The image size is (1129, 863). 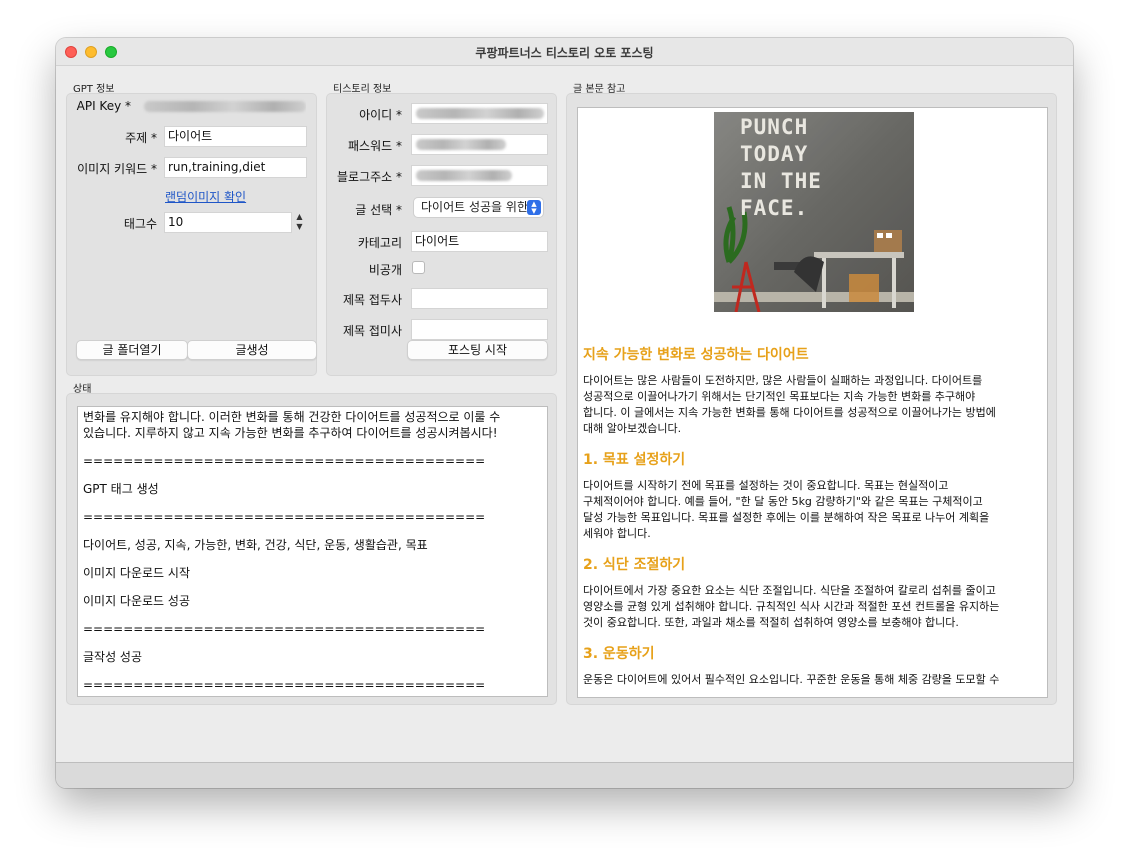 I want to click on post-select: 다이어트 성공을 위한 ▲ ▼, so click(x=478, y=207).